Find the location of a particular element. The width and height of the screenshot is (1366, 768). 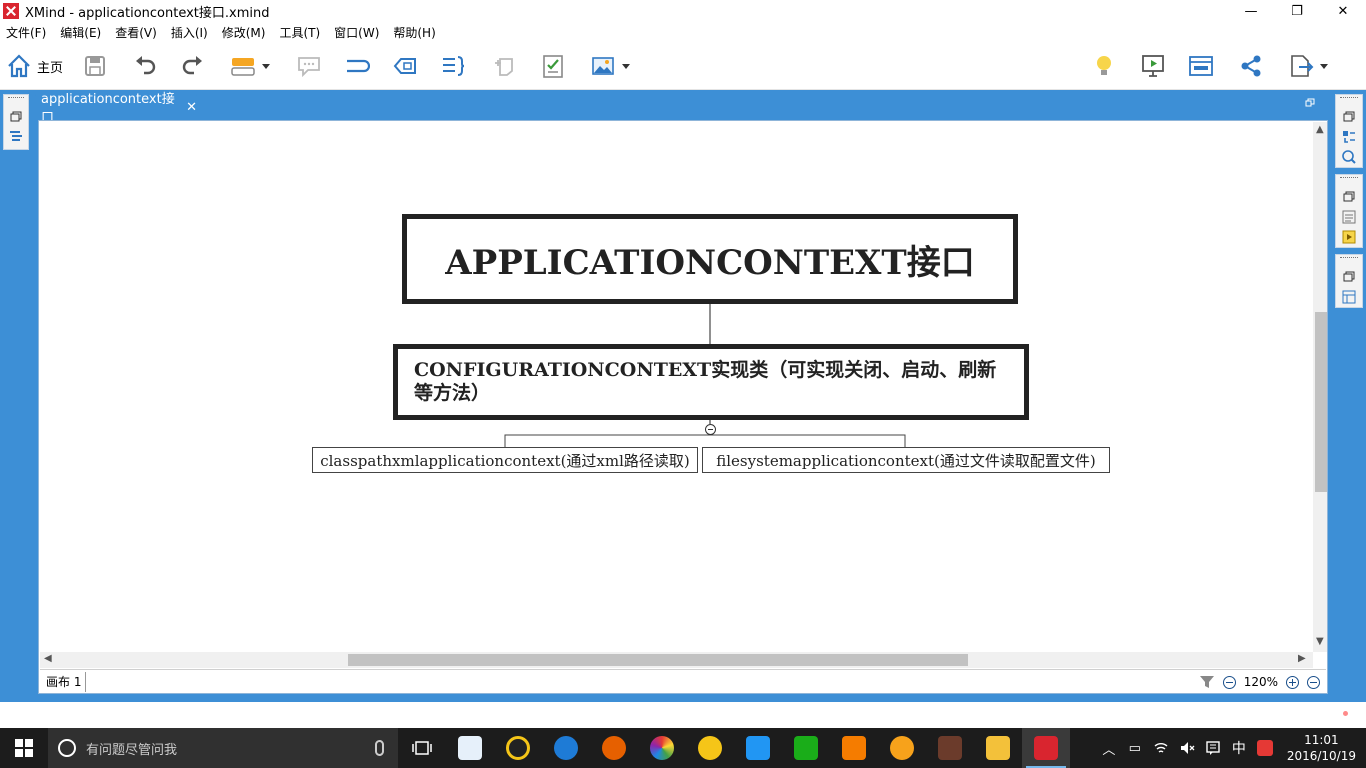

vertical-scroll-thumb is located at coordinates (1321, 402).